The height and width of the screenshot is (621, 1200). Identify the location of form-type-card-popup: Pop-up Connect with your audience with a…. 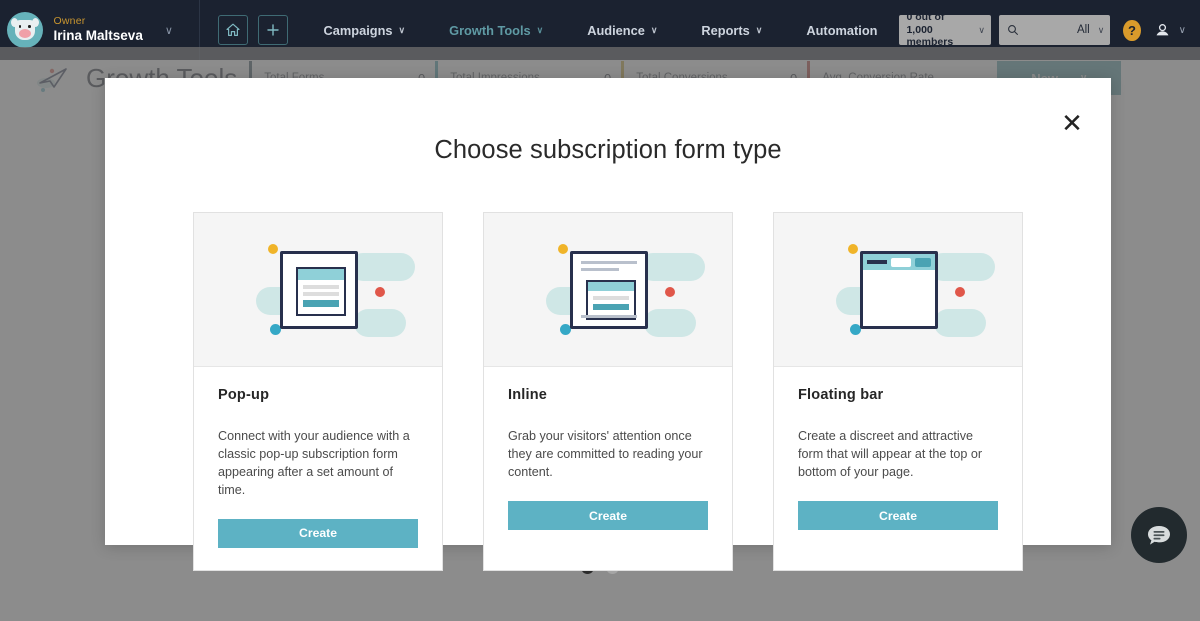
(318, 391).